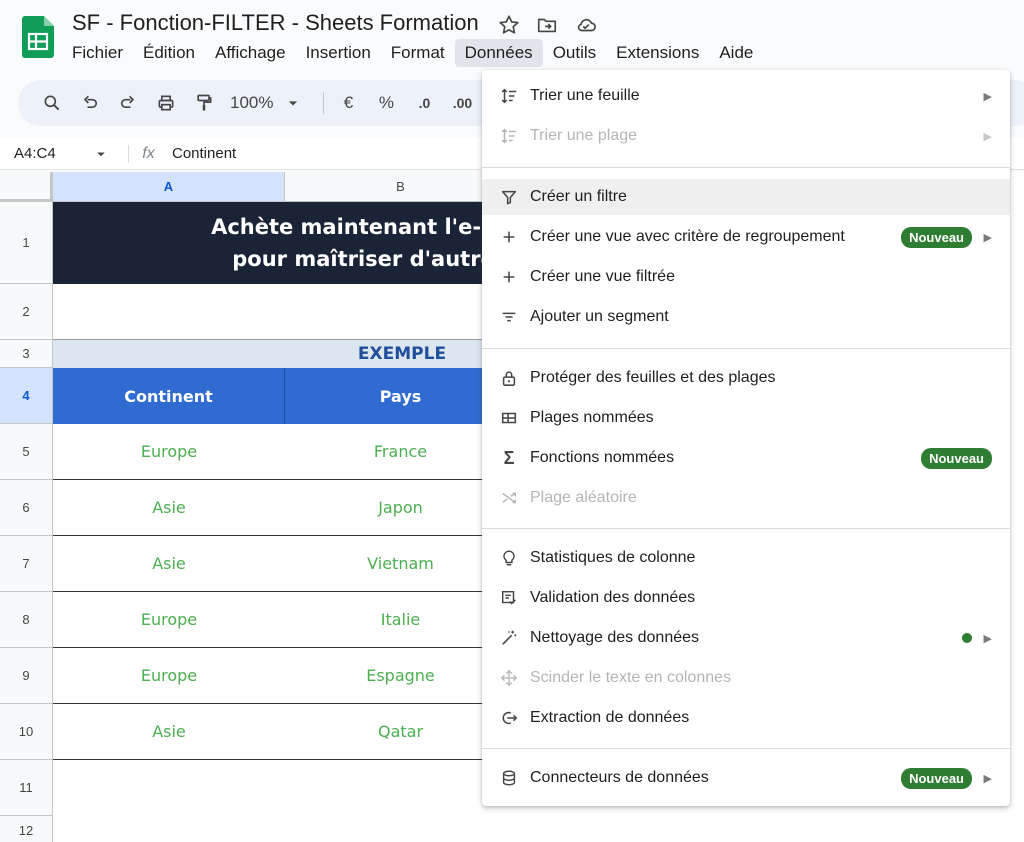  Describe the element at coordinates (462, 103) in the screenshot. I see `increase-decimals-button: .00` at that location.